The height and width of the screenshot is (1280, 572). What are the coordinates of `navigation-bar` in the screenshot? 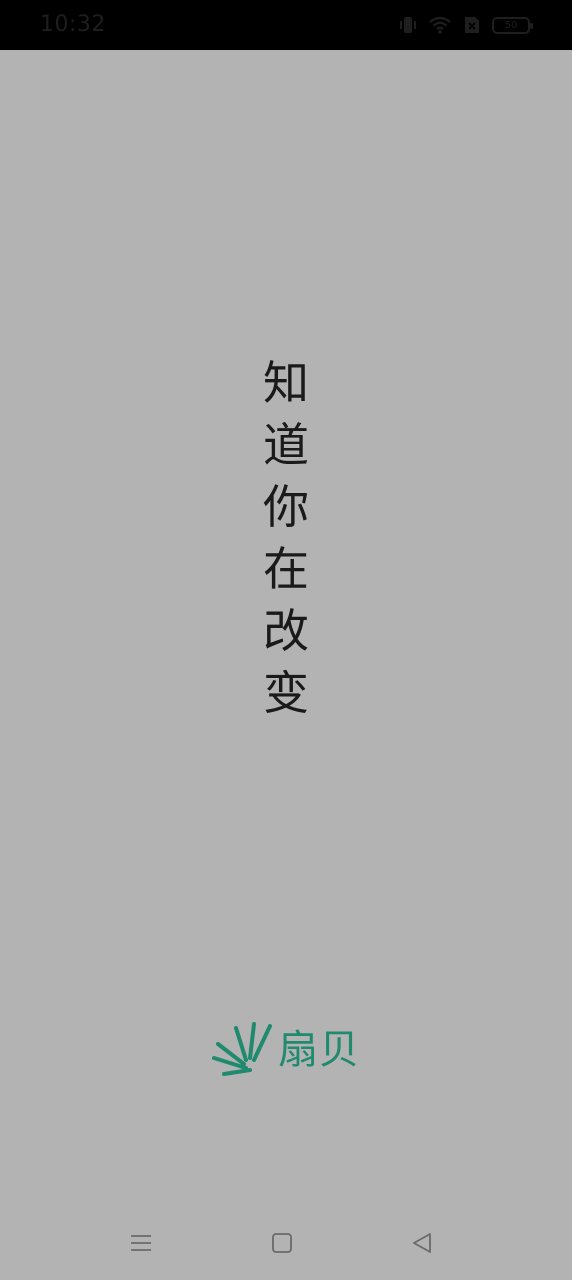 It's located at (286, 1245).